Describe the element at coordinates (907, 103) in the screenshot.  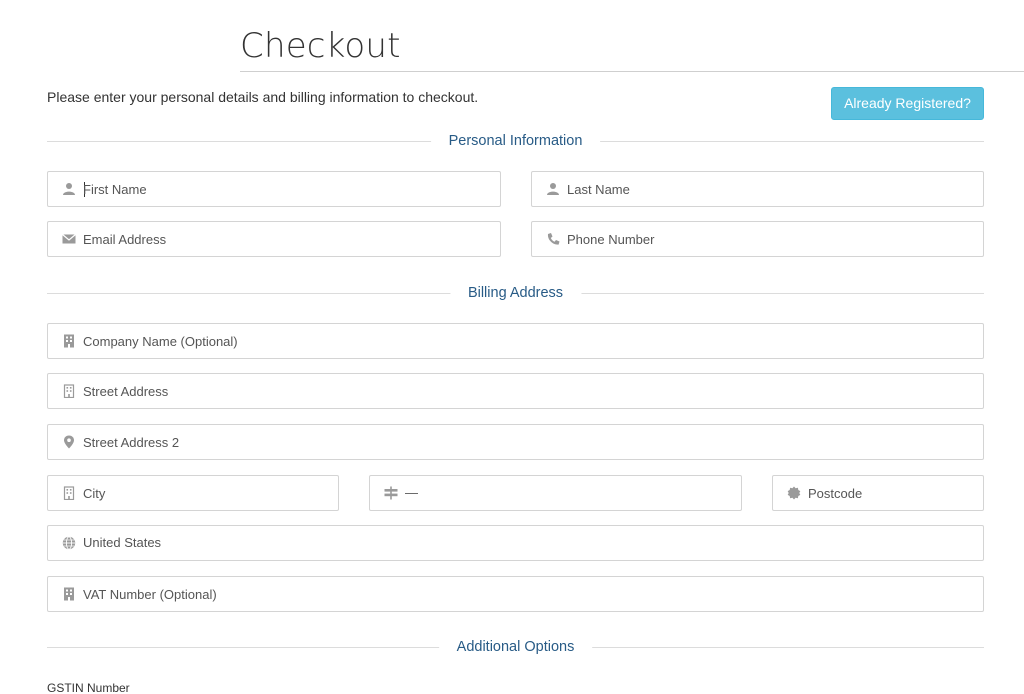
I see `already-registered-button: Already Registered?` at that location.